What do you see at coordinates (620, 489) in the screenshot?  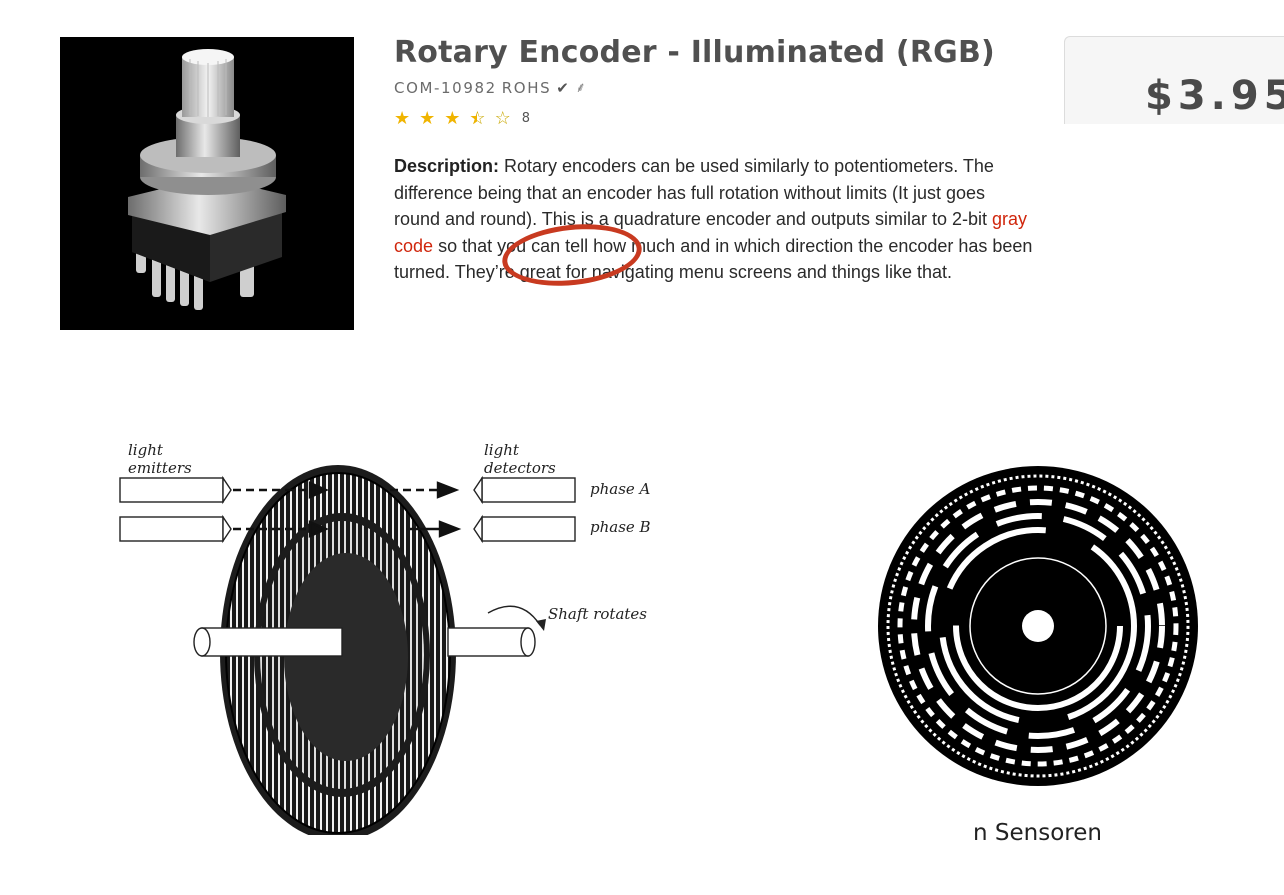 I see `label-phase-a: phase A` at bounding box center [620, 489].